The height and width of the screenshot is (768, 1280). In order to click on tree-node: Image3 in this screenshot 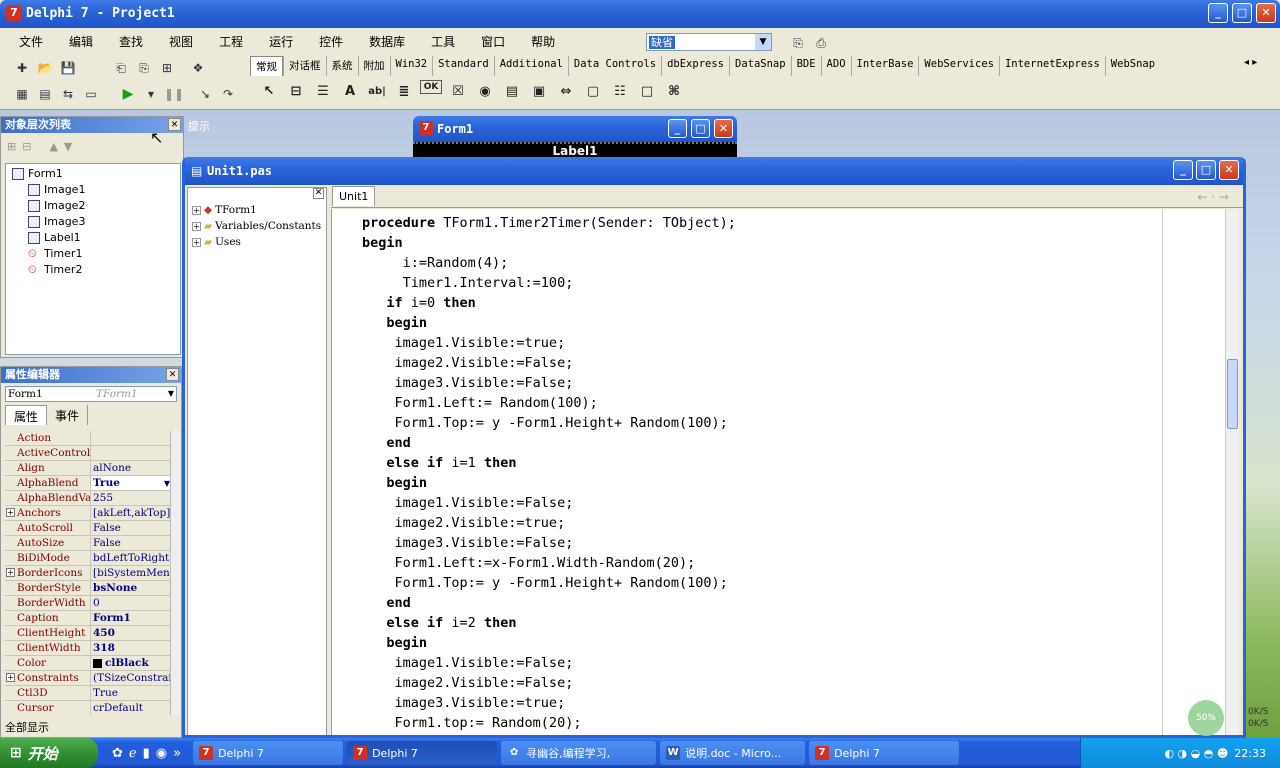, I will do `click(93, 222)`.